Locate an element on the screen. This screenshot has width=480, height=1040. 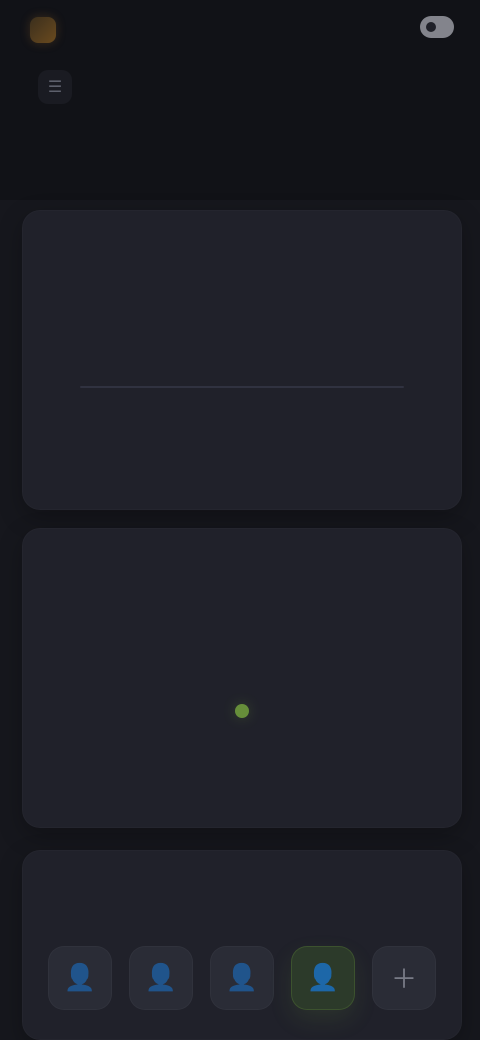
person-chip-active: 👤 is located at coordinates (323, 978).